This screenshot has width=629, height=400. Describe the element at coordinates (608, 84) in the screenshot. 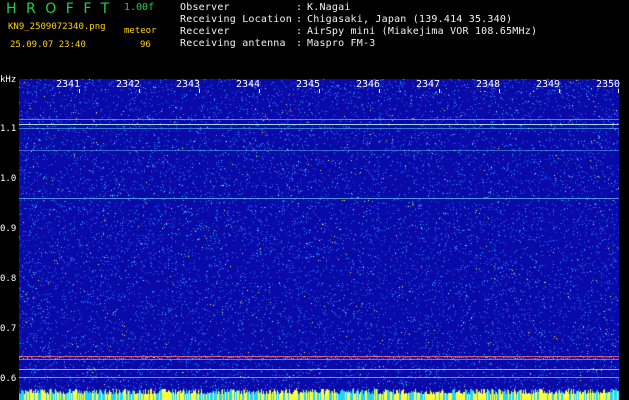

I see `time-tick-label: 2350` at that location.